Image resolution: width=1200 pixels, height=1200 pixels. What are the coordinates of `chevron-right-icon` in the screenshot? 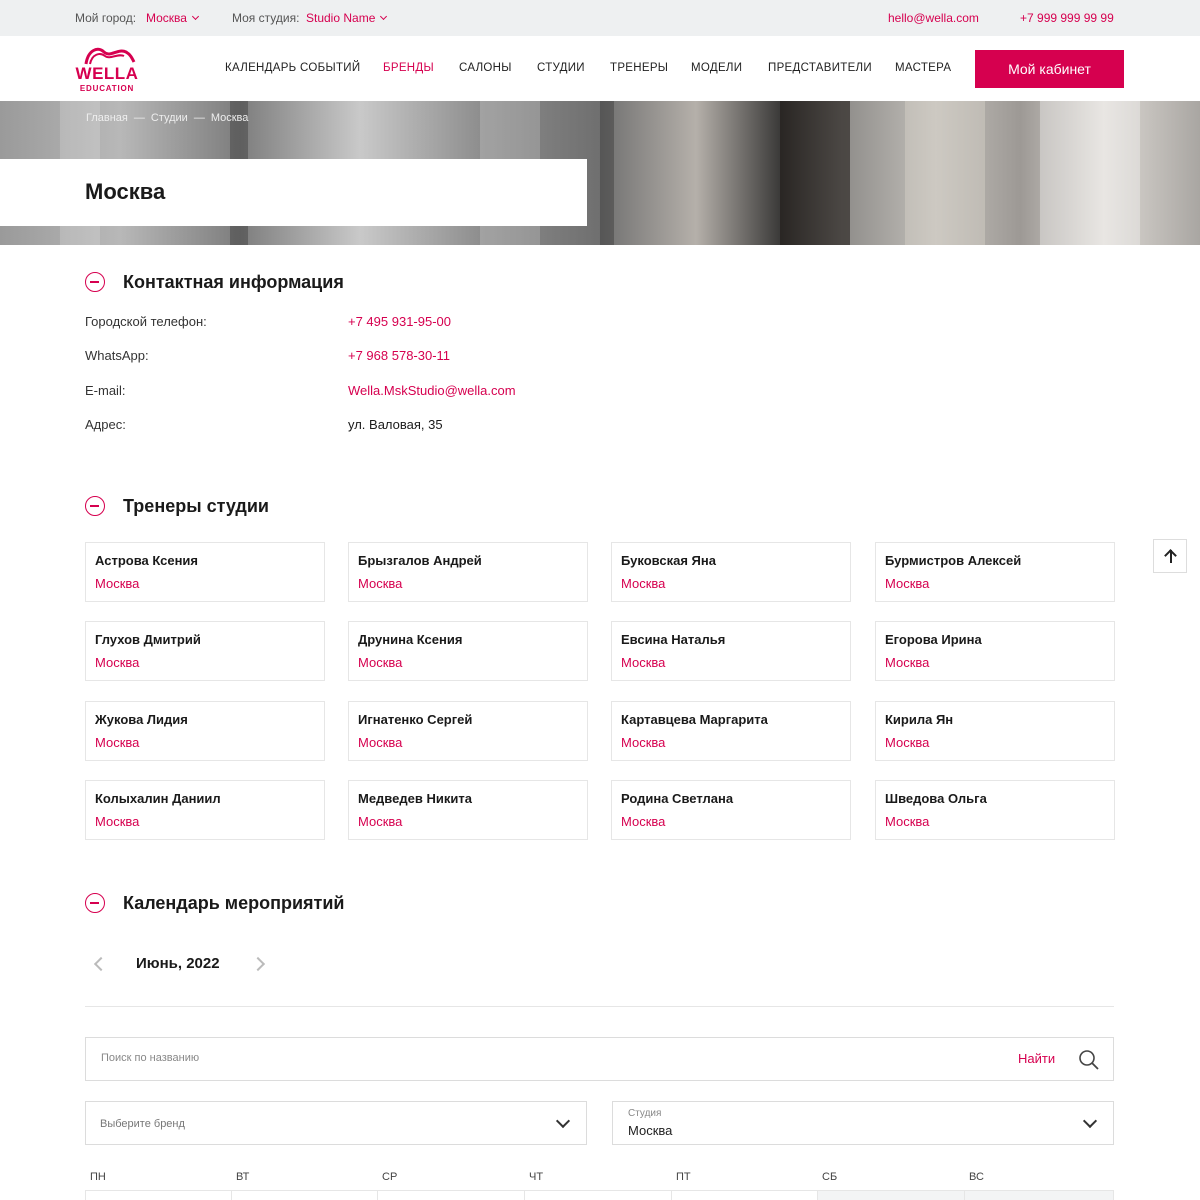 It's located at (260, 964).